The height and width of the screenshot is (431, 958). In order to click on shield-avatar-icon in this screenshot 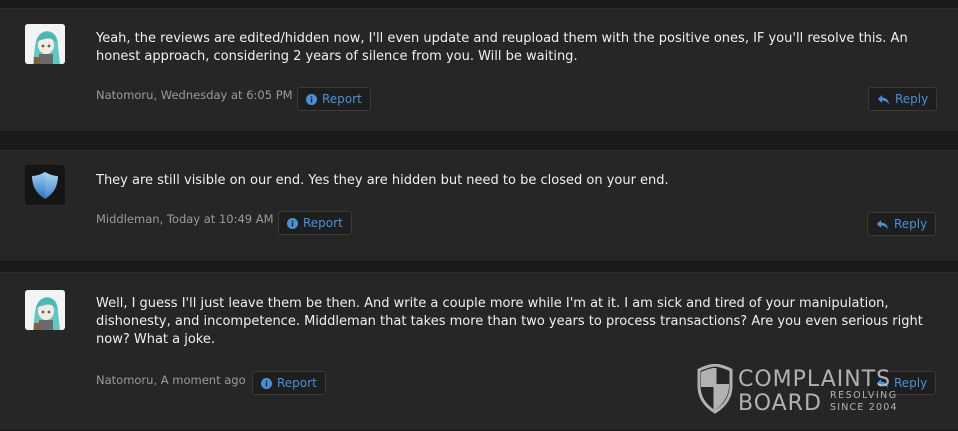, I will do `click(45, 185)`.